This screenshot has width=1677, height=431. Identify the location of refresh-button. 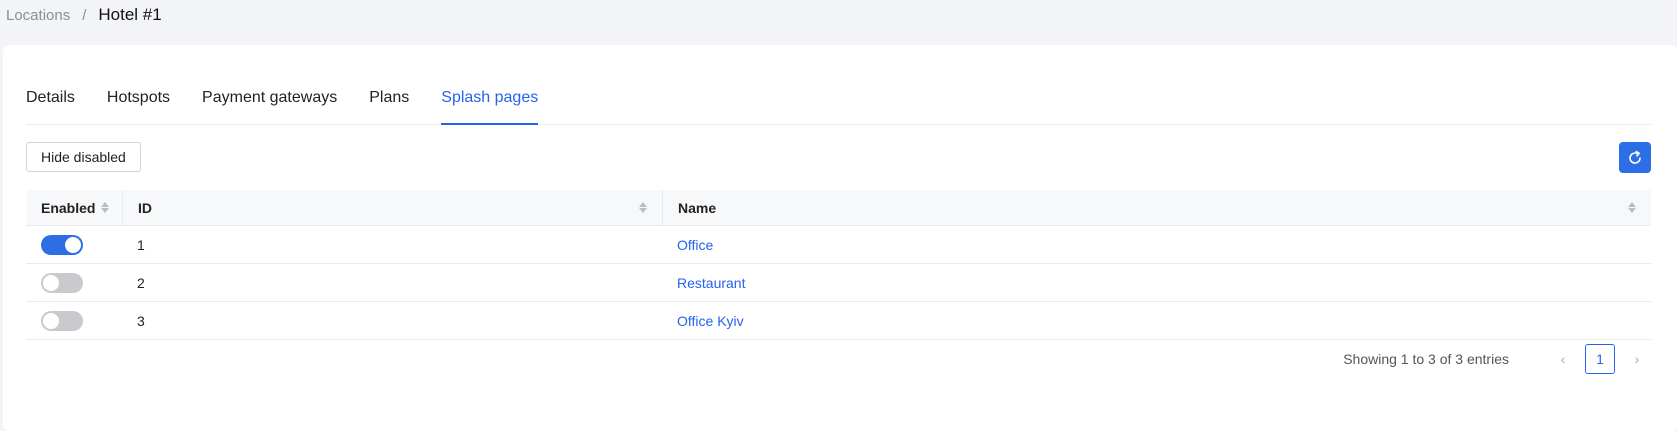
(1635, 157).